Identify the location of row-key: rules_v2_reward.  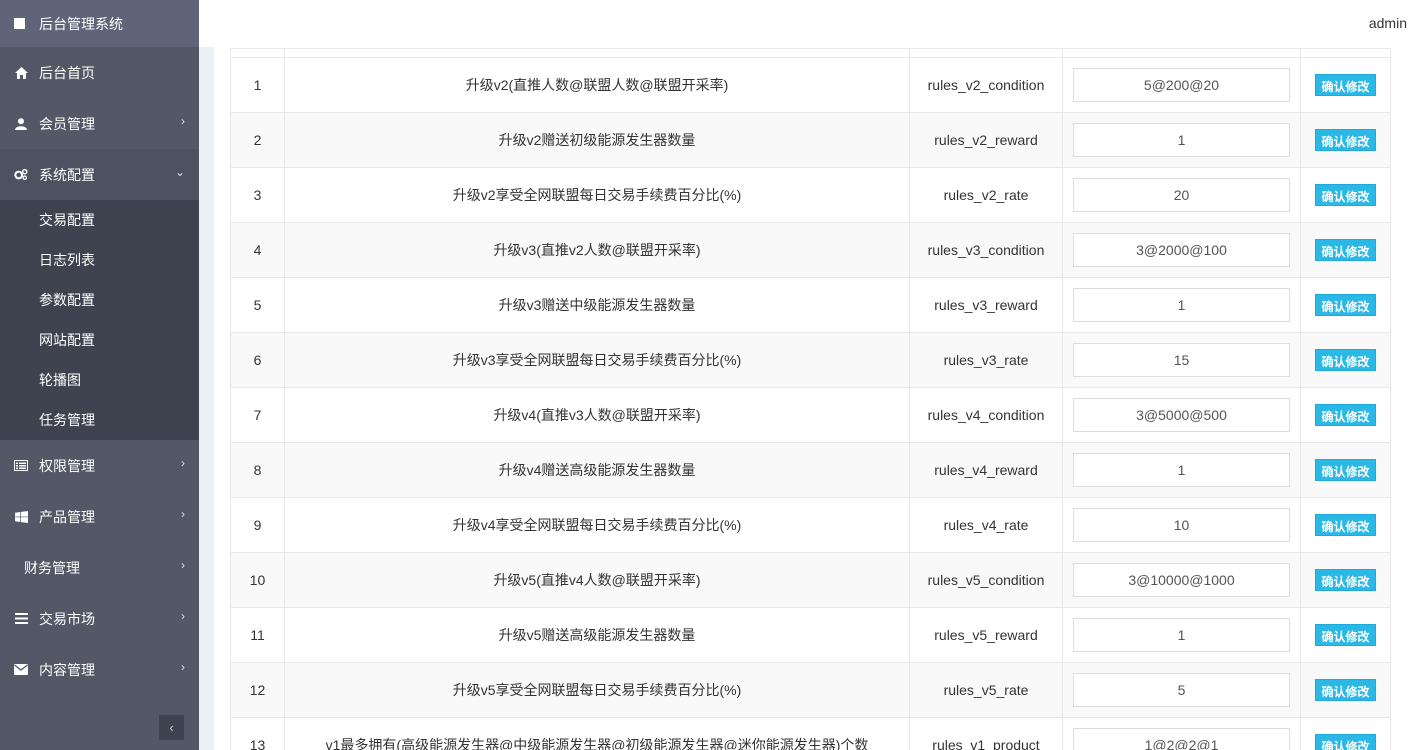
(986, 140).